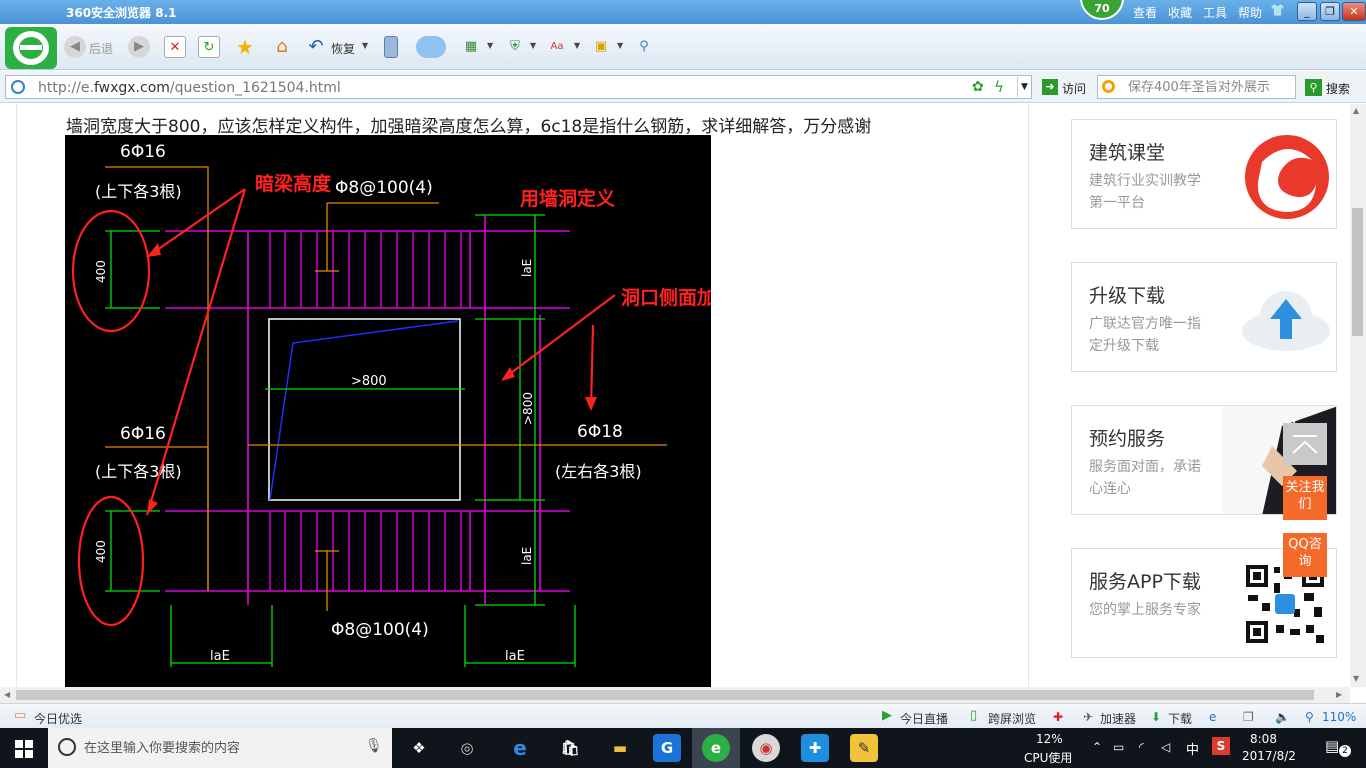 The height and width of the screenshot is (768, 1366). Describe the element at coordinates (391, 47) in the screenshot. I see `mobile-icon` at that location.